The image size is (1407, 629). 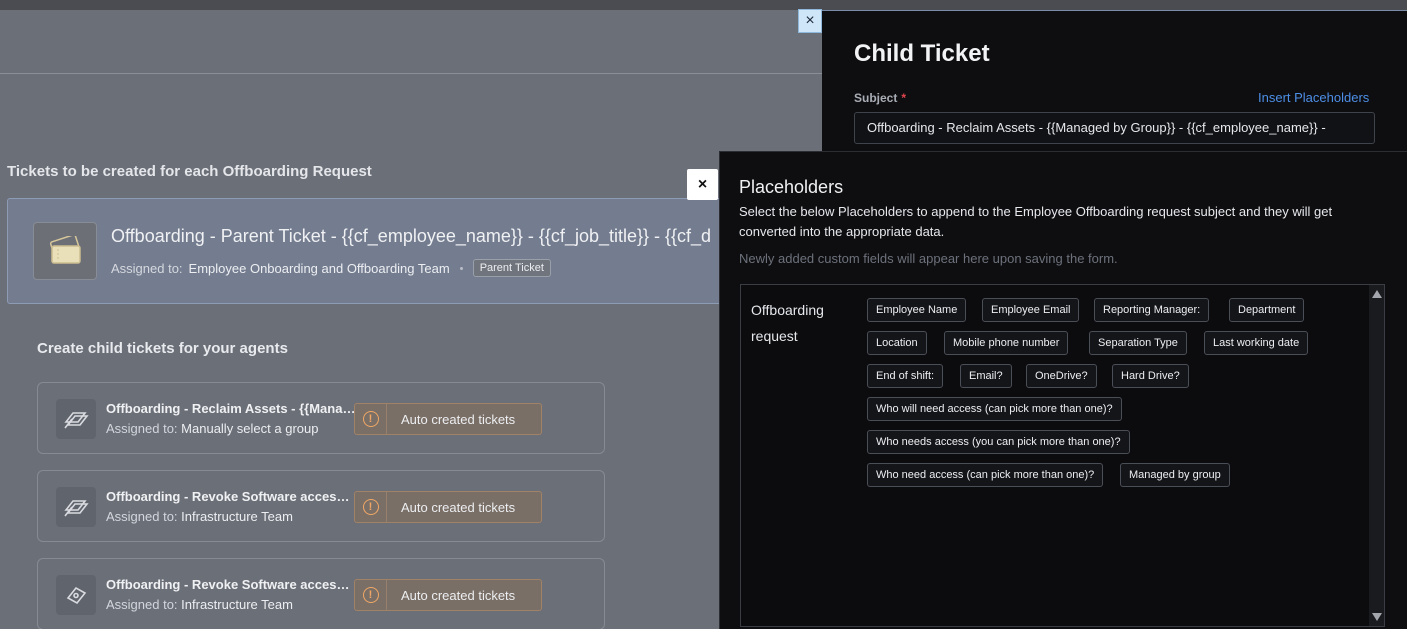 I want to click on child-ticket-assignment: Assigned to: Manually select a group, so click(x=212, y=428).